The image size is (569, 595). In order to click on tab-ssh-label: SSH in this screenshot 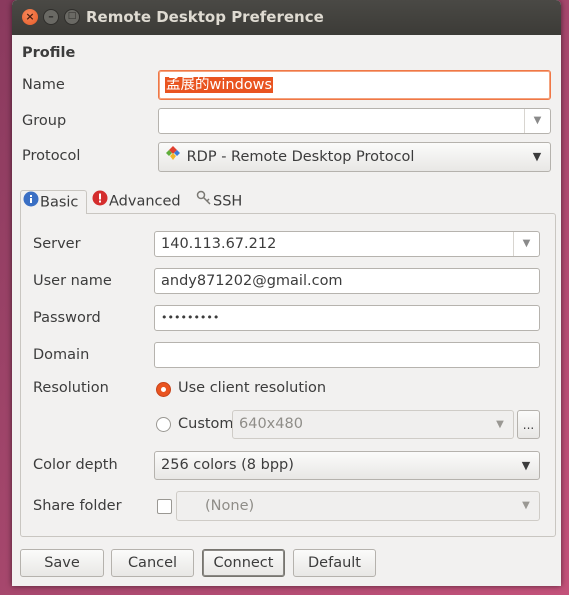, I will do `click(228, 201)`.